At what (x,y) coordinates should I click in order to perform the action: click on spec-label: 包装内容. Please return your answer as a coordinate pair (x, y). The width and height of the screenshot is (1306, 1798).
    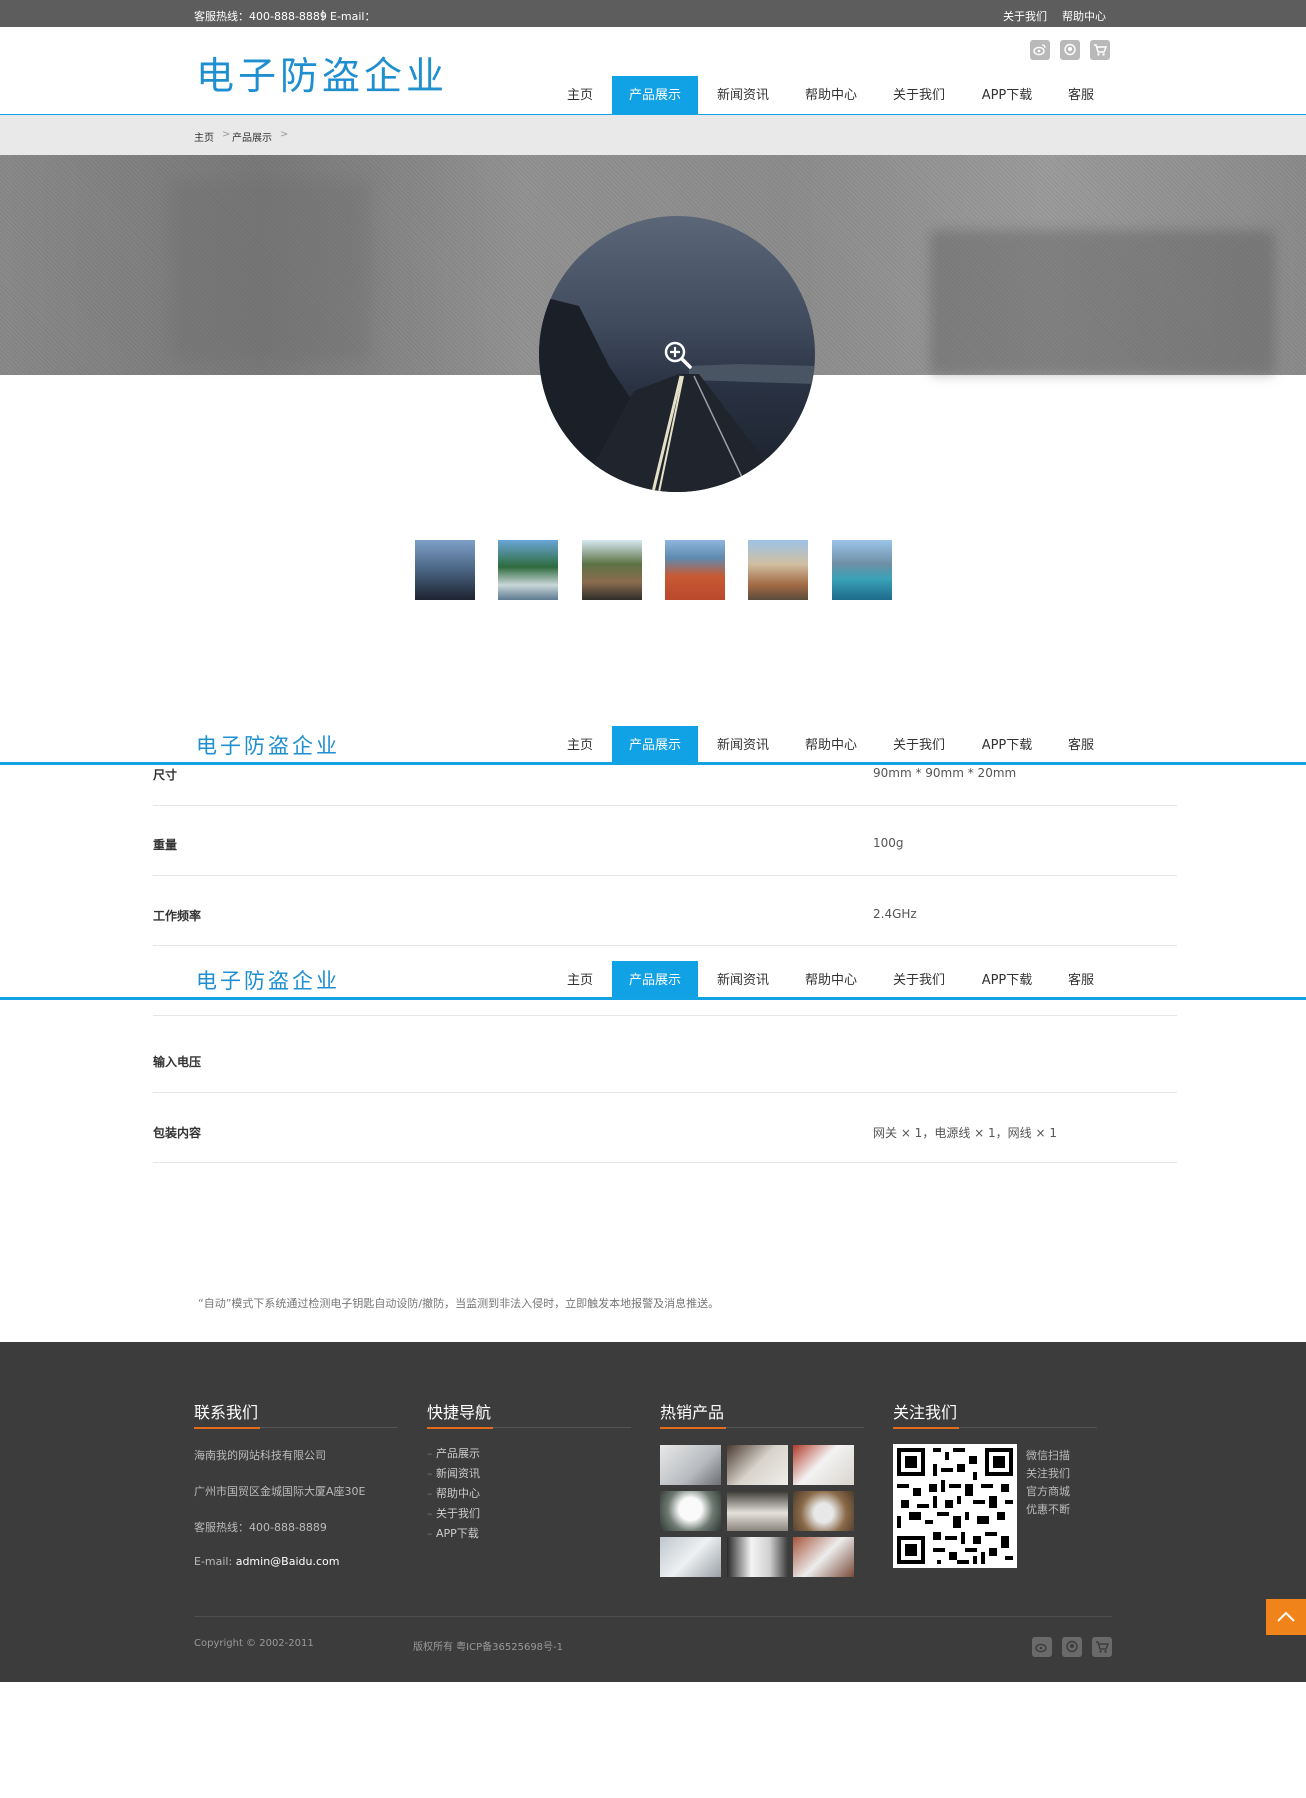
    Looking at the image, I should click on (177, 1133).